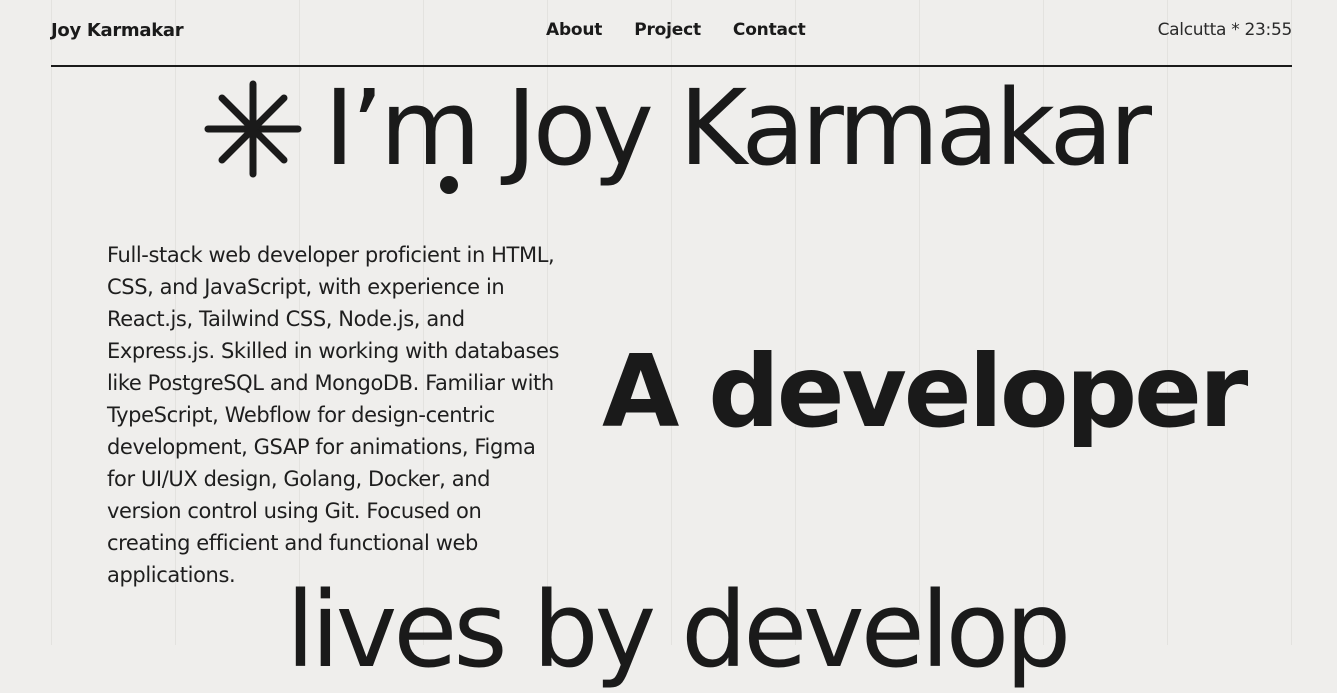 Image resolution: width=1337 pixels, height=693 pixels. What do you see at coordinates (117, 30) in the screenshot?
I see `site-logo: Joy Karmakar` at bounding box center [117, 30].